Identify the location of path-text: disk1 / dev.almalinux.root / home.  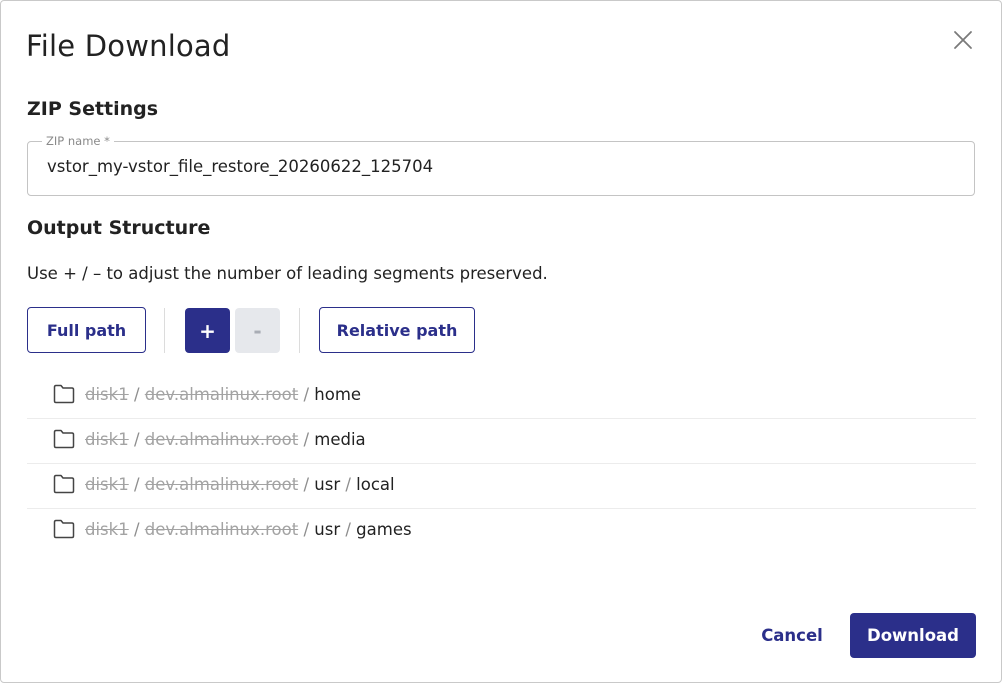
(223, 394).